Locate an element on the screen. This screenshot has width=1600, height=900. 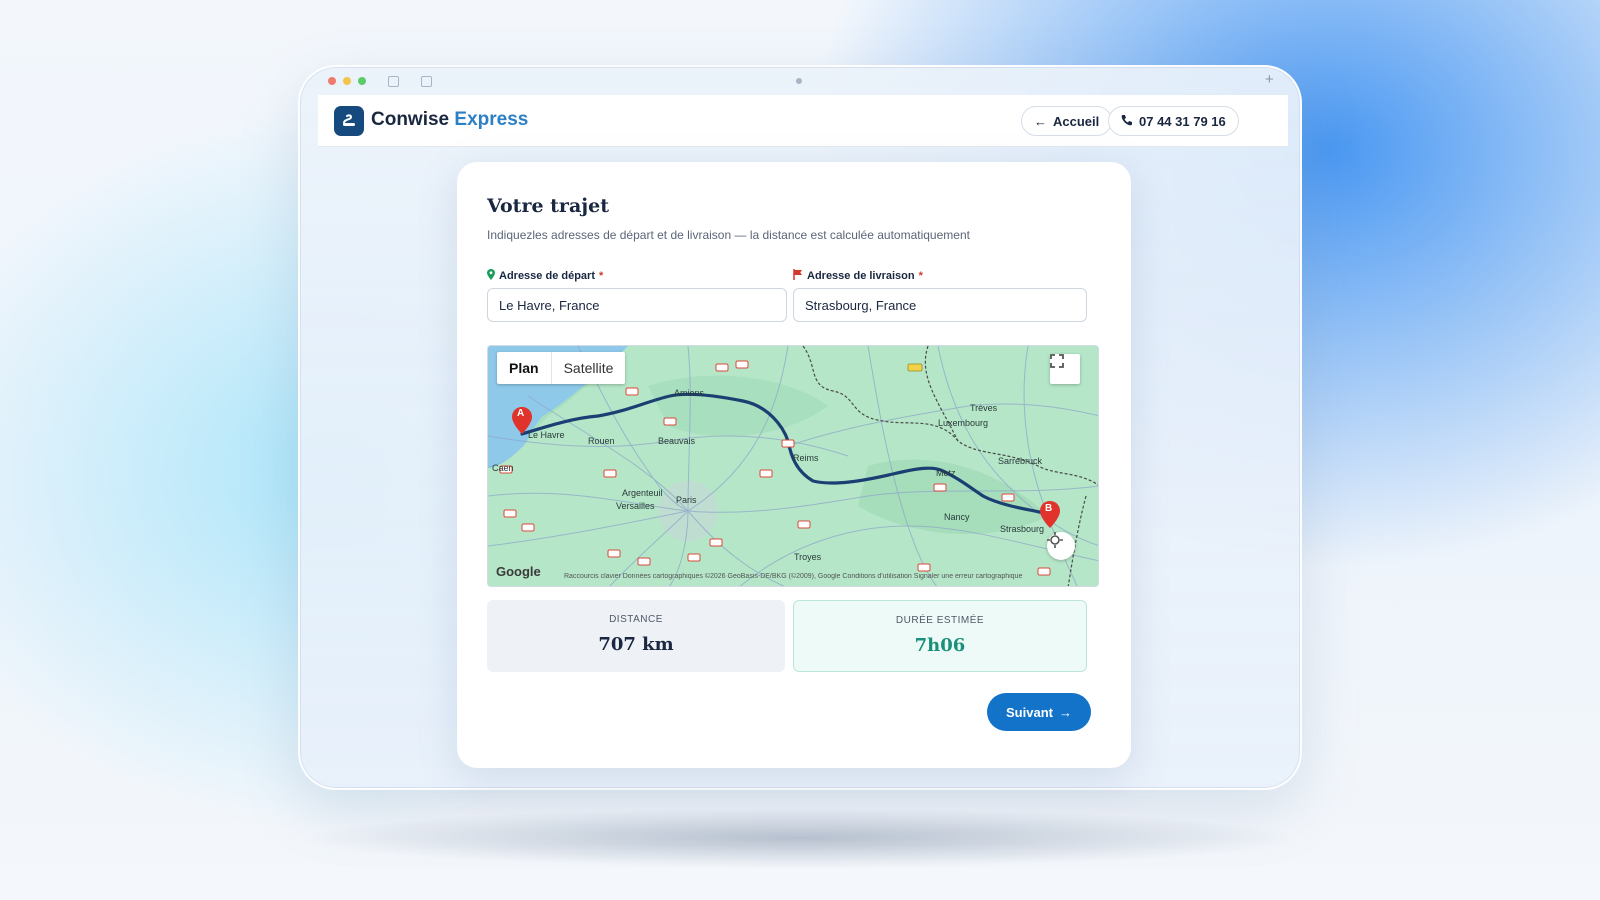
truck-logo-icon is located at coordinates (349, 121).